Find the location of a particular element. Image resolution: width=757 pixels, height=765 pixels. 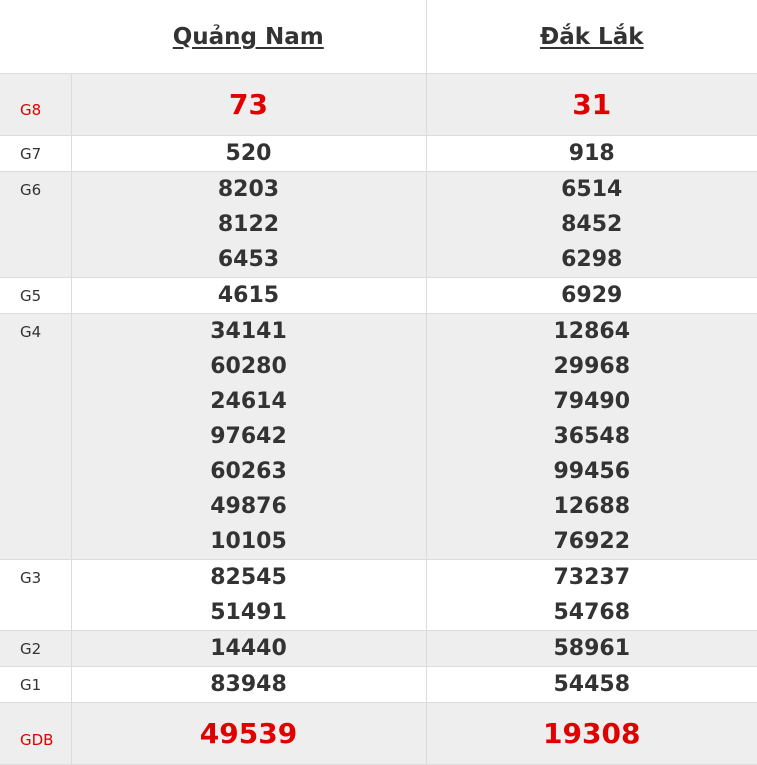

result-cell: 73 is located at coordinates (248, 105).